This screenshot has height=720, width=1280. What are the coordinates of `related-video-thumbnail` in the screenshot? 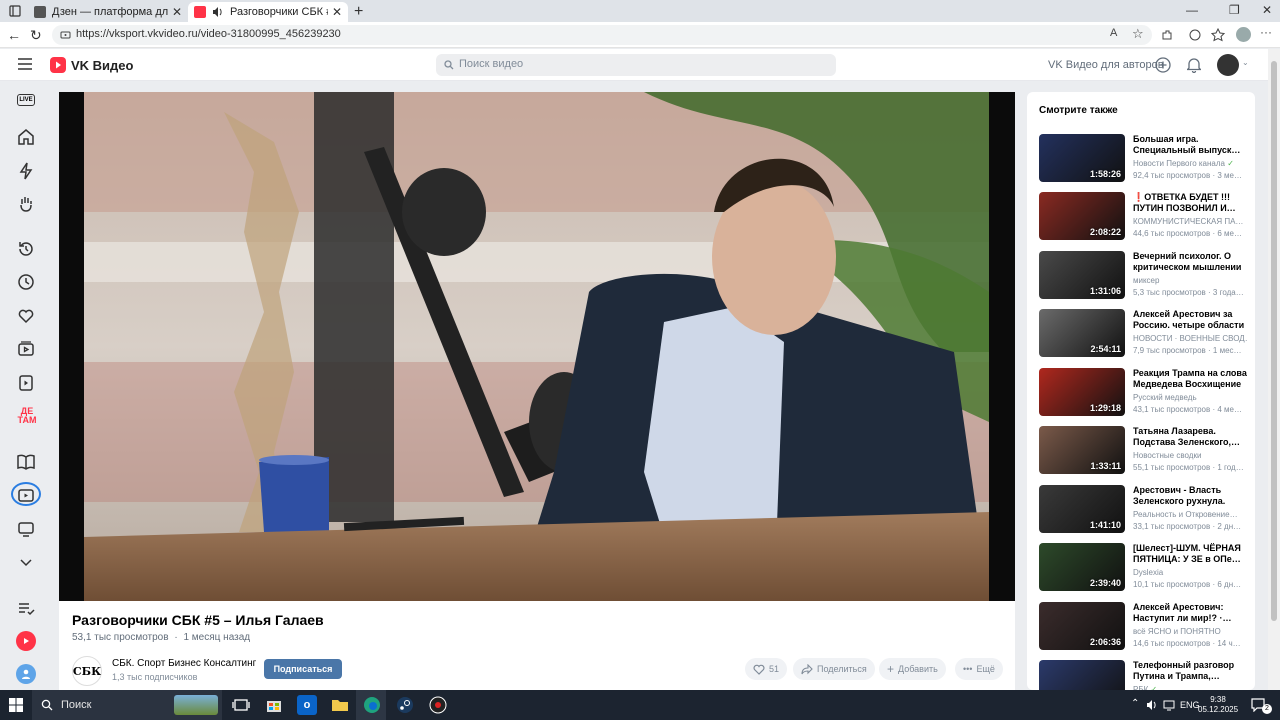 It's located at (1082, 675).